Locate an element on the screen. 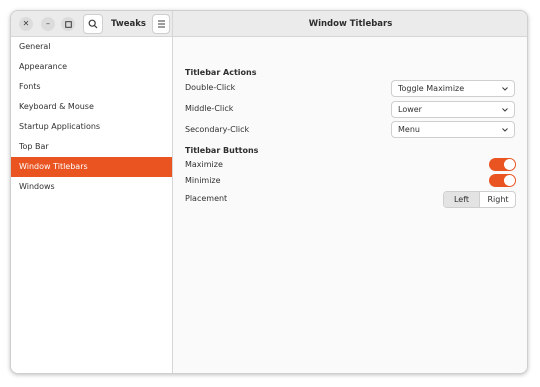 The image size is (540, 387). sidebar-item-label: Window Titlebars is located at coordinates (53, 166).